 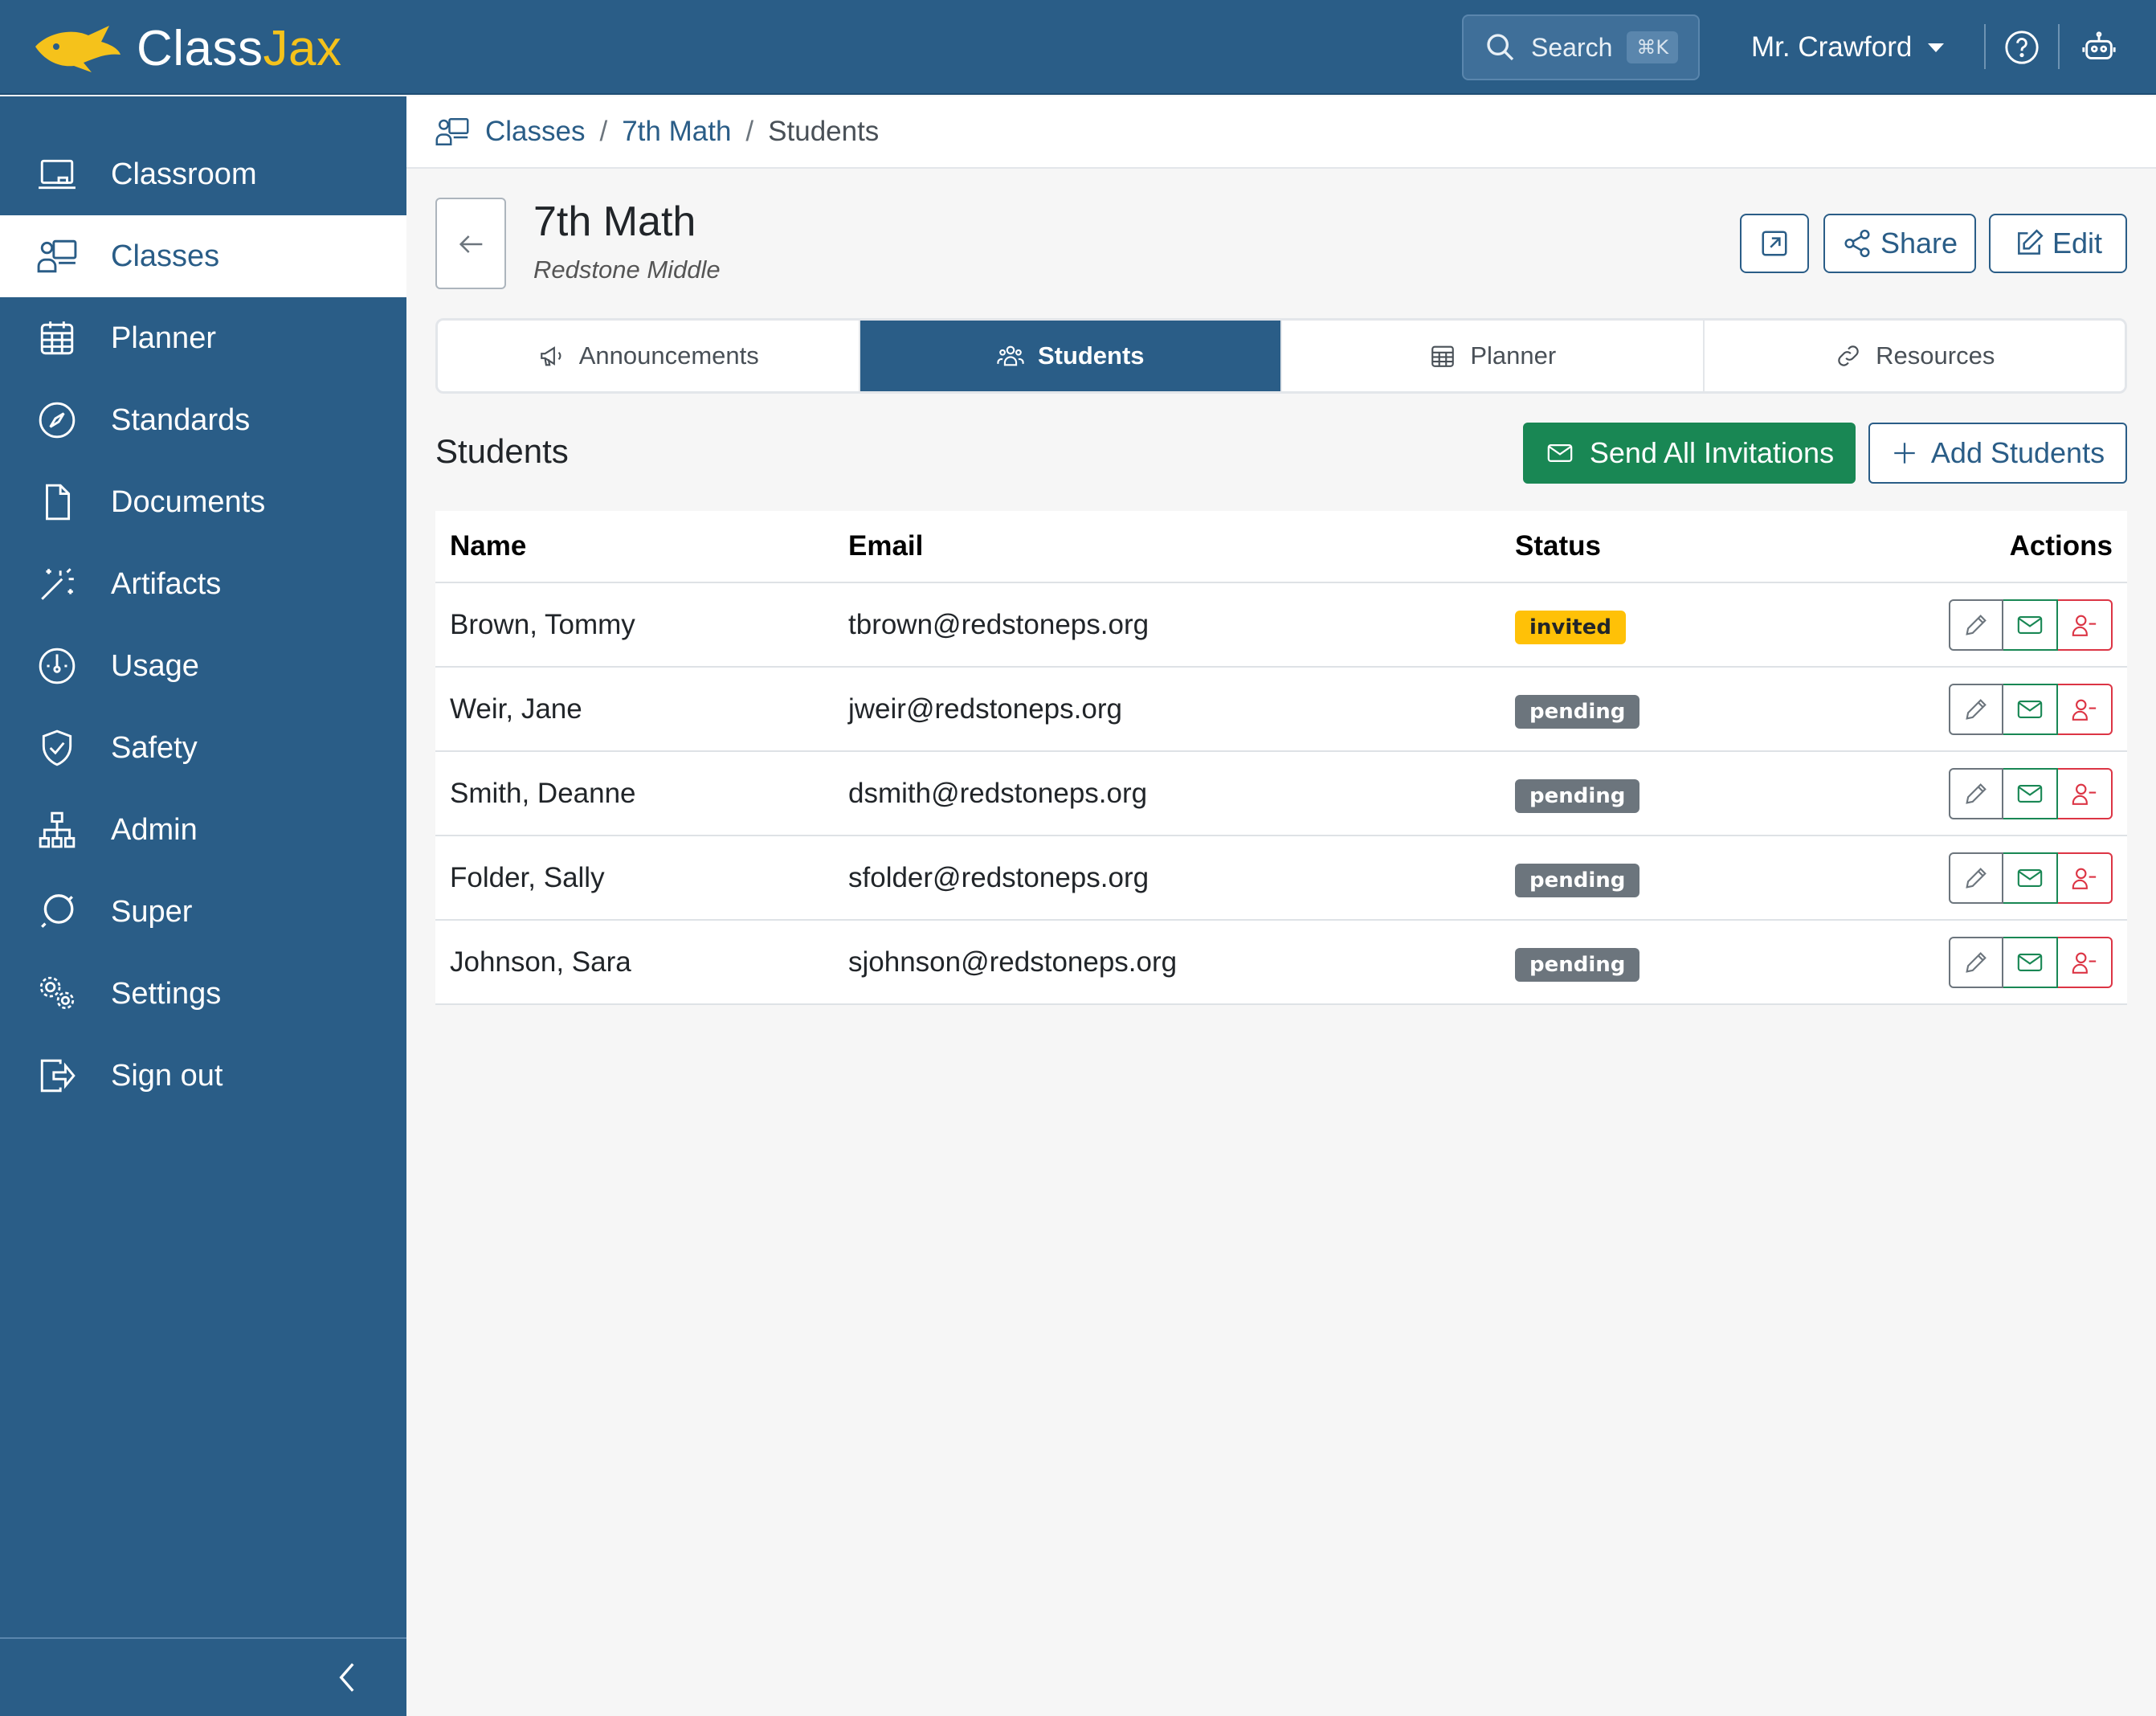 I want to click on sidebar-item-label: Settings, so click(x=166, y=994).